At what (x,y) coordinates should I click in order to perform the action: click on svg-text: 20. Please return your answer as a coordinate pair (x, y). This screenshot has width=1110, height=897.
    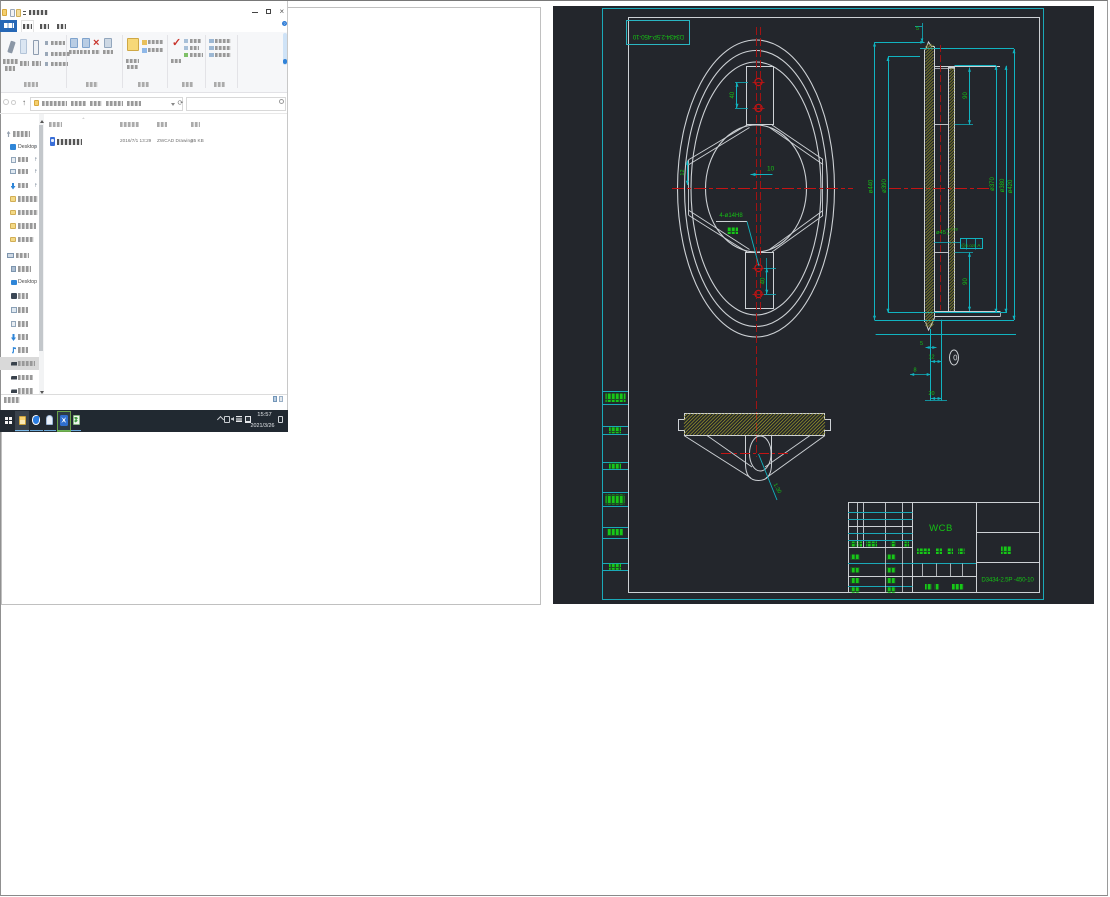
    Looking at the image, I should click on (931, 394).